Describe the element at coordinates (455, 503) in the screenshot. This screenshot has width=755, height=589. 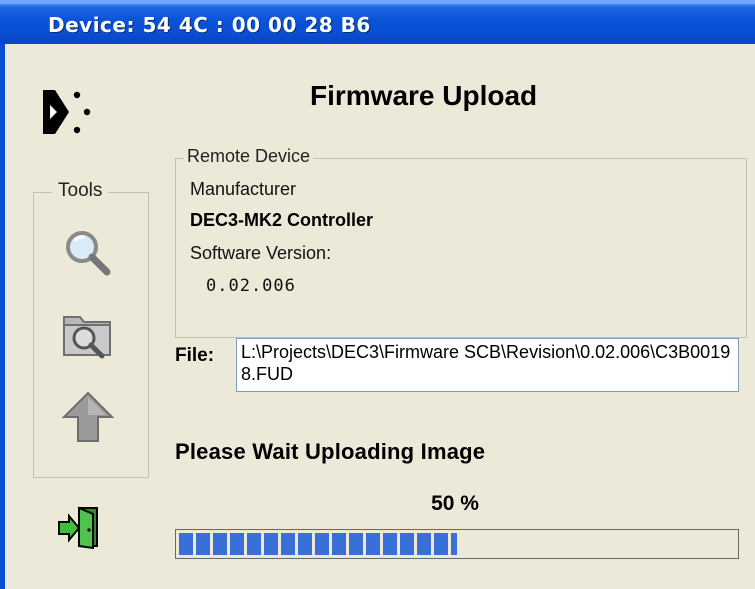
I see `progress-percent: 50 %` at that location.